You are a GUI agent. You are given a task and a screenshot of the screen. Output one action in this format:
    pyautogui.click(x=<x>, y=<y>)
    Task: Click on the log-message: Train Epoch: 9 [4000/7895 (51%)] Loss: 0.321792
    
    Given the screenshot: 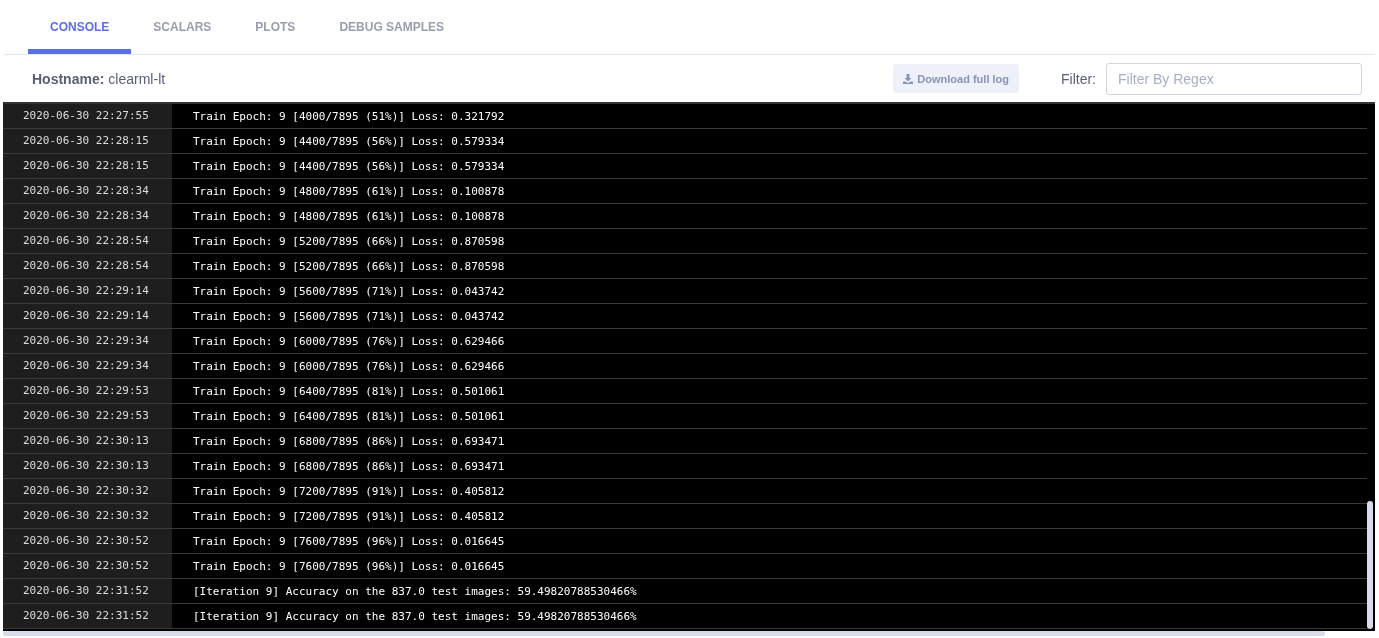 What is the action you would take?
    pyautogui.click(x=348, y=116)
    